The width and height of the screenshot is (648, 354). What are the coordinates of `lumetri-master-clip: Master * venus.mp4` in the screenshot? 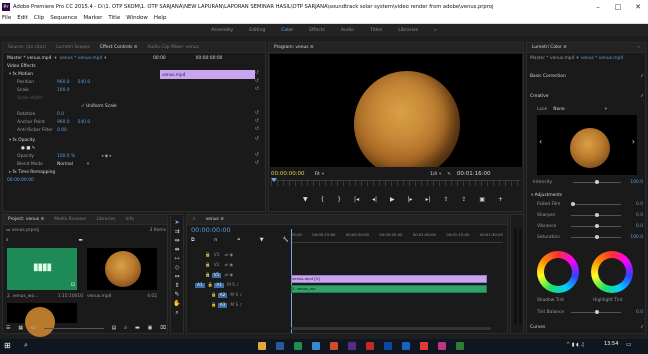 It's located at (552, 58).